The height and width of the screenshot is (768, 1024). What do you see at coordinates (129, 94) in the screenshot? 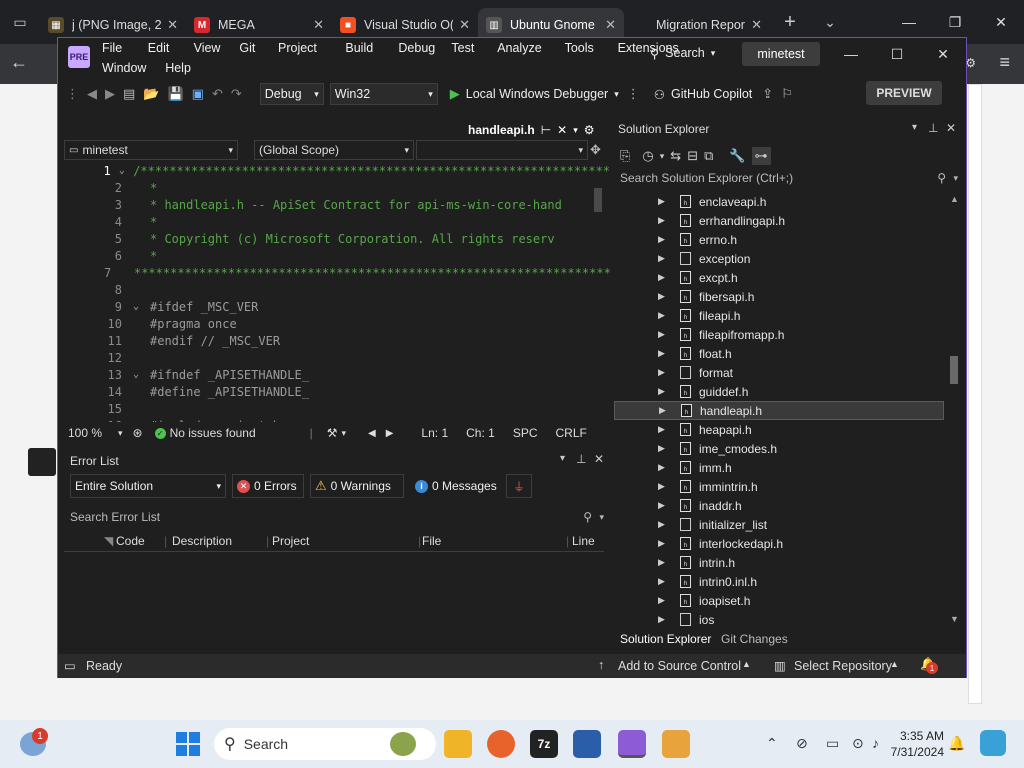
I see `new-item-icon: ▤` at bounding box center [129, 94].